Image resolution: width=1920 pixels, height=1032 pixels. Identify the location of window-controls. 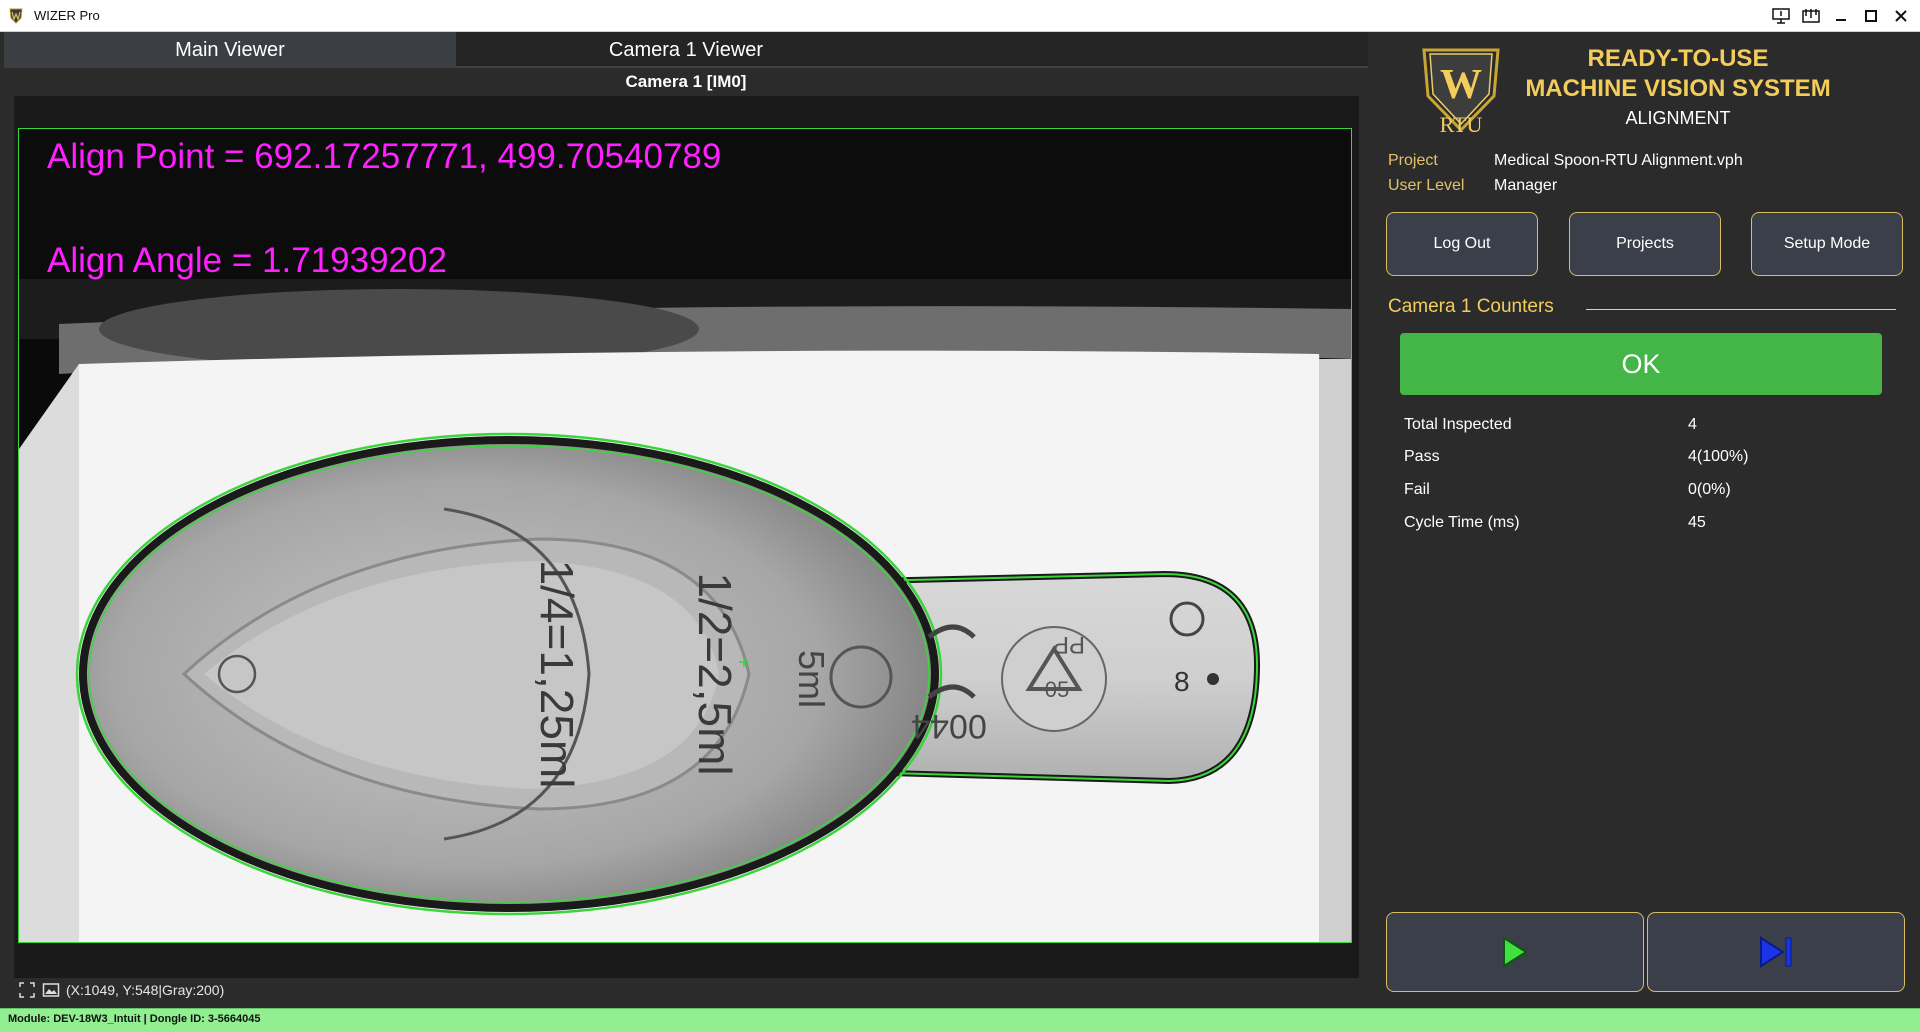
(1841, 16).